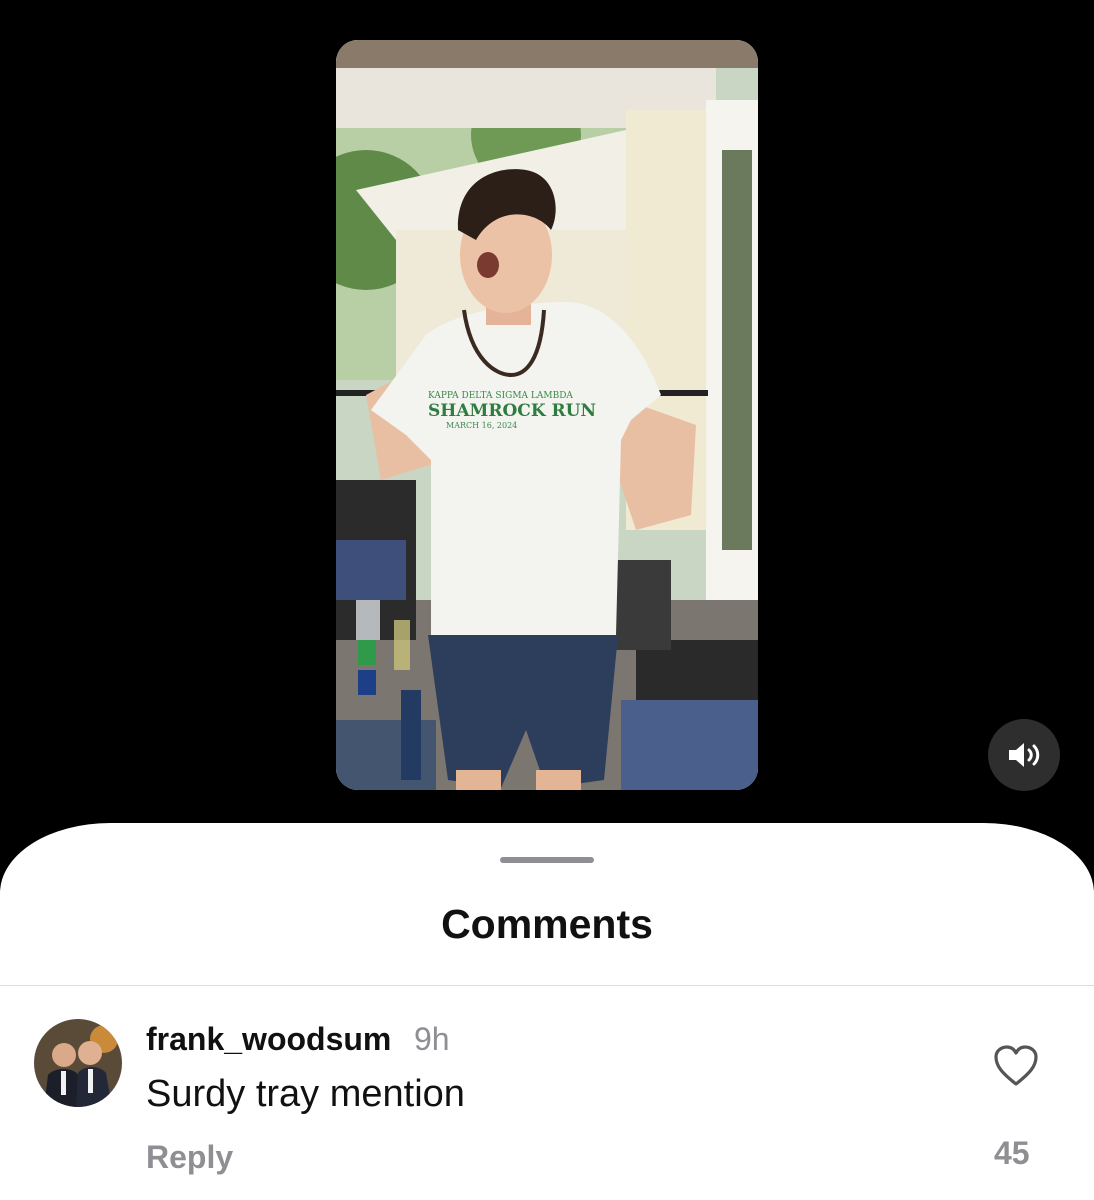  Describe the element at coordinates (481, 425) in the screenshot. I see `shirt-print-line3: MARCH 16, 2024` at that location.